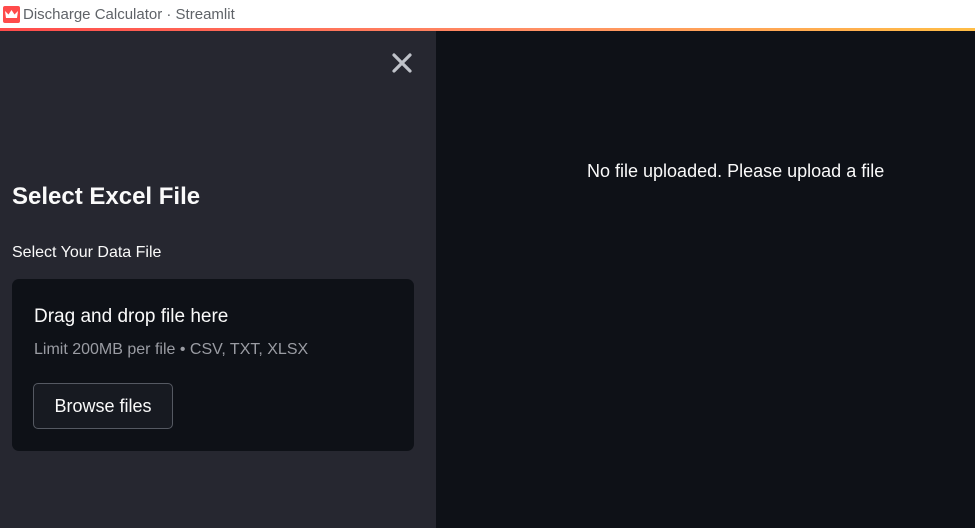 The width and height of the screenshot is (975, 528). What do you see at coordinates (487, 14) in the screenshot?
I see `window-titlebar: Discharge Calculator · Streamlit` at bounding box center [487, 14].